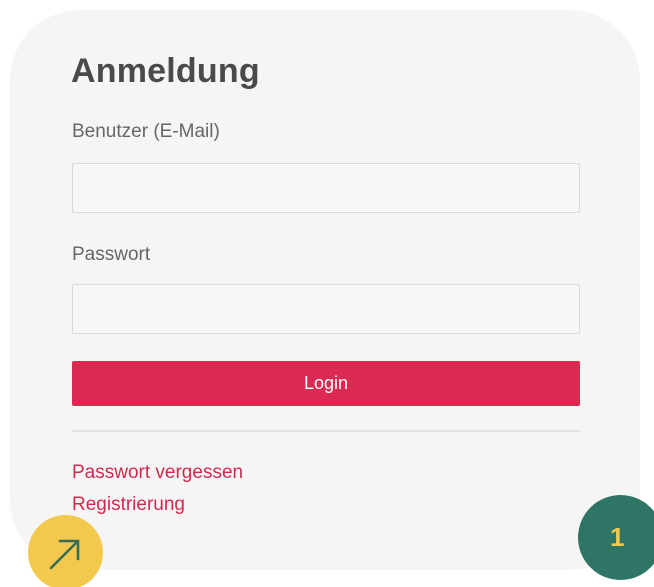 The width and height of the screenshot is (654, 587). I want to click on login-button: Login, so click(326, 383).